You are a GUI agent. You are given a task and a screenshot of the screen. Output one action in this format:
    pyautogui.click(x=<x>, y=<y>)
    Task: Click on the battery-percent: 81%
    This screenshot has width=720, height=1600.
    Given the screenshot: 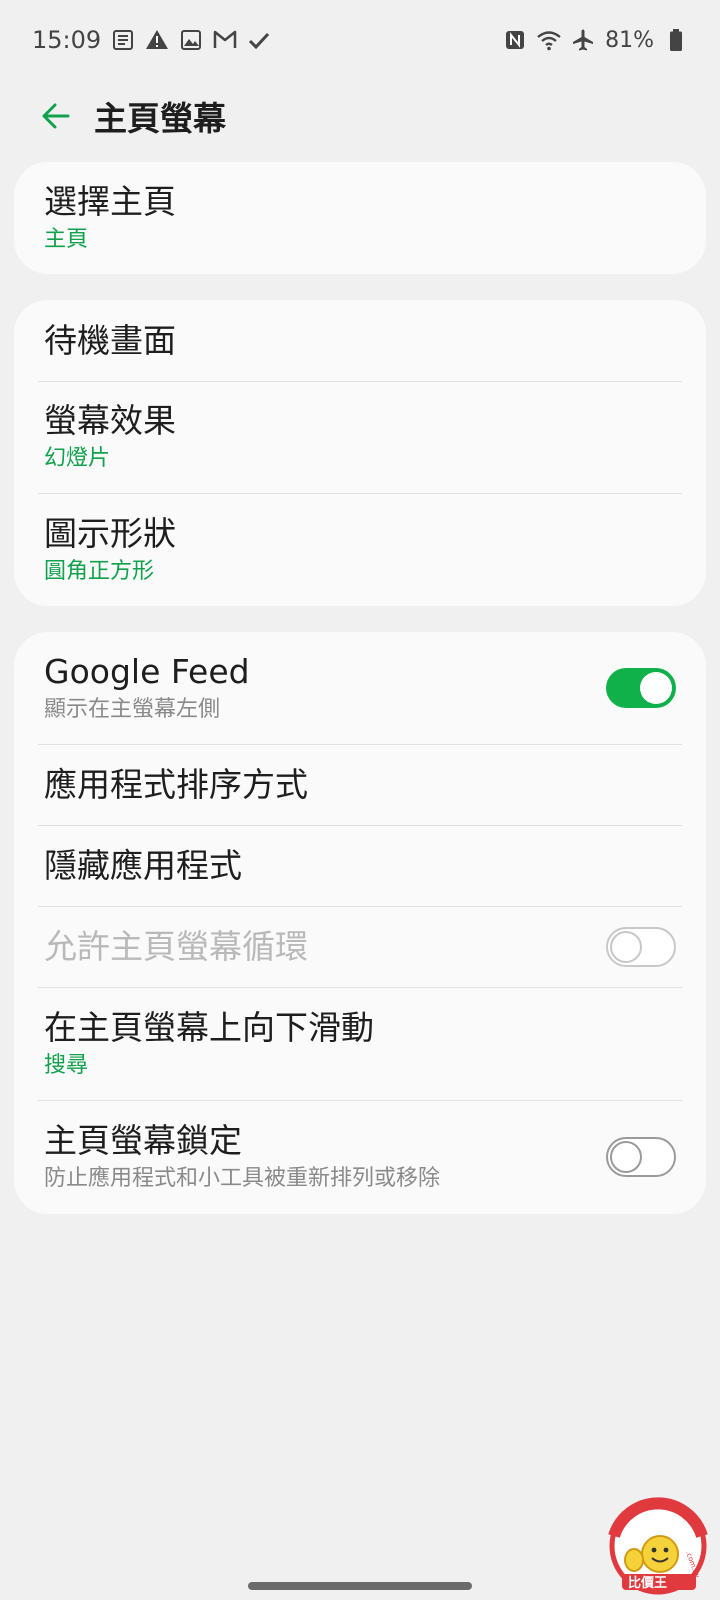 What is the action you would take?
    pyautogui.click(x=629, y=40)
    